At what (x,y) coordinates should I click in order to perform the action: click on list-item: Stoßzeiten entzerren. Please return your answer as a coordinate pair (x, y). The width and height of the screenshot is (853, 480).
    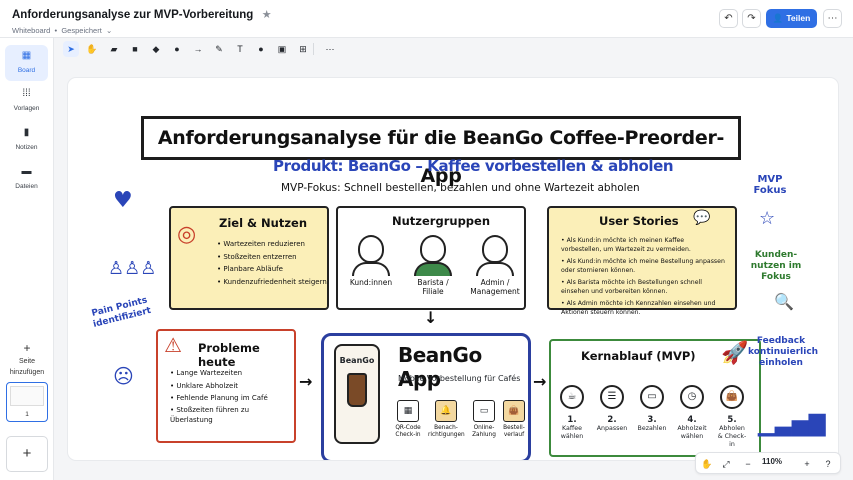
    Looking at the image, I should click on (272, 257).